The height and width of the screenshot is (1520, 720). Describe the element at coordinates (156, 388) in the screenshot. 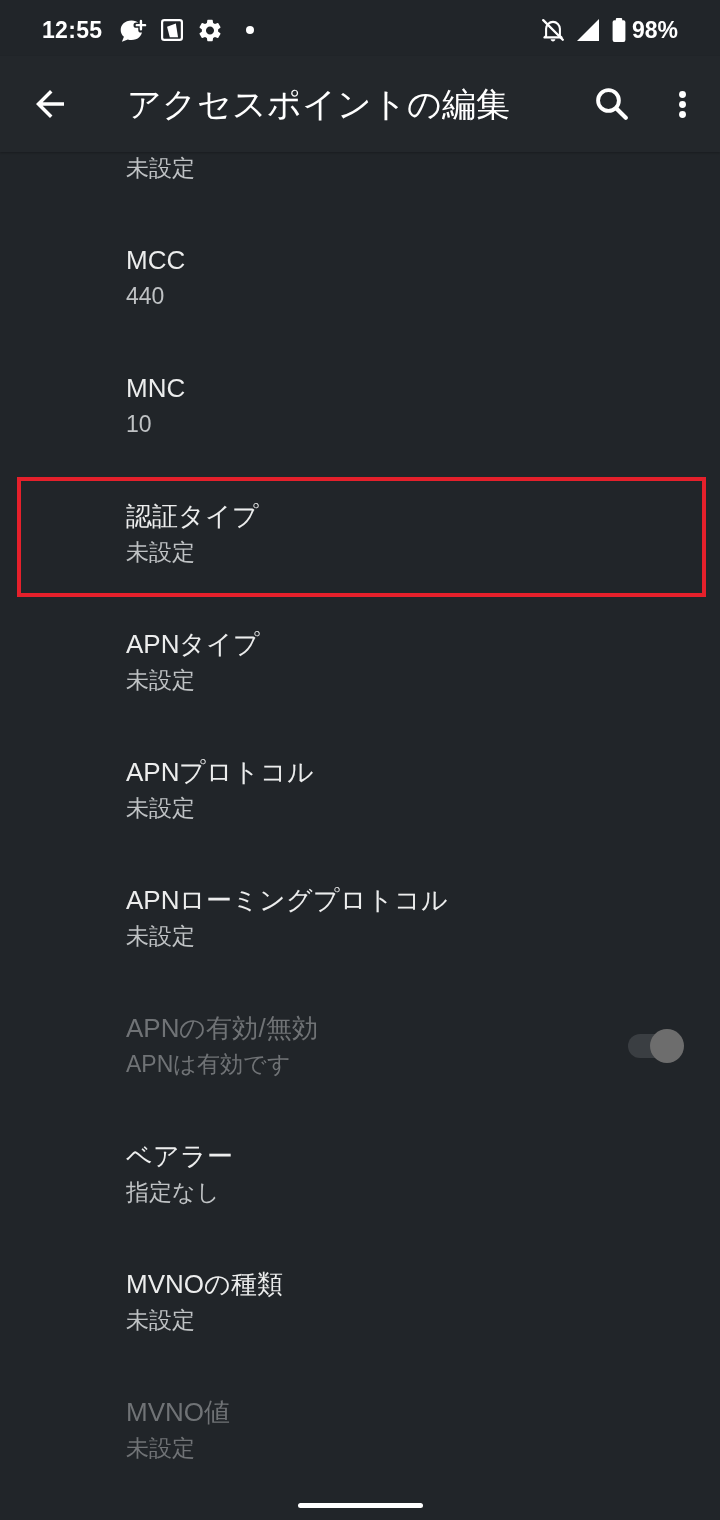

I see `setting-title: MNC` at that location.